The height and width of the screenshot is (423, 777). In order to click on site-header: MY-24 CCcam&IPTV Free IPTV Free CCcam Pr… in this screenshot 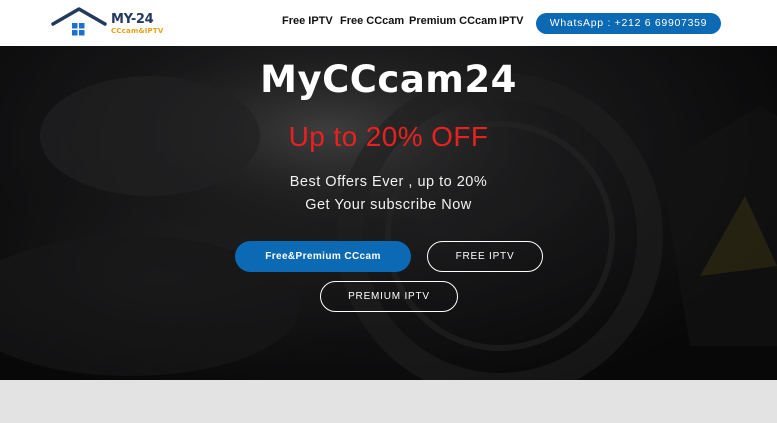, I will do `click(388, 23)`.